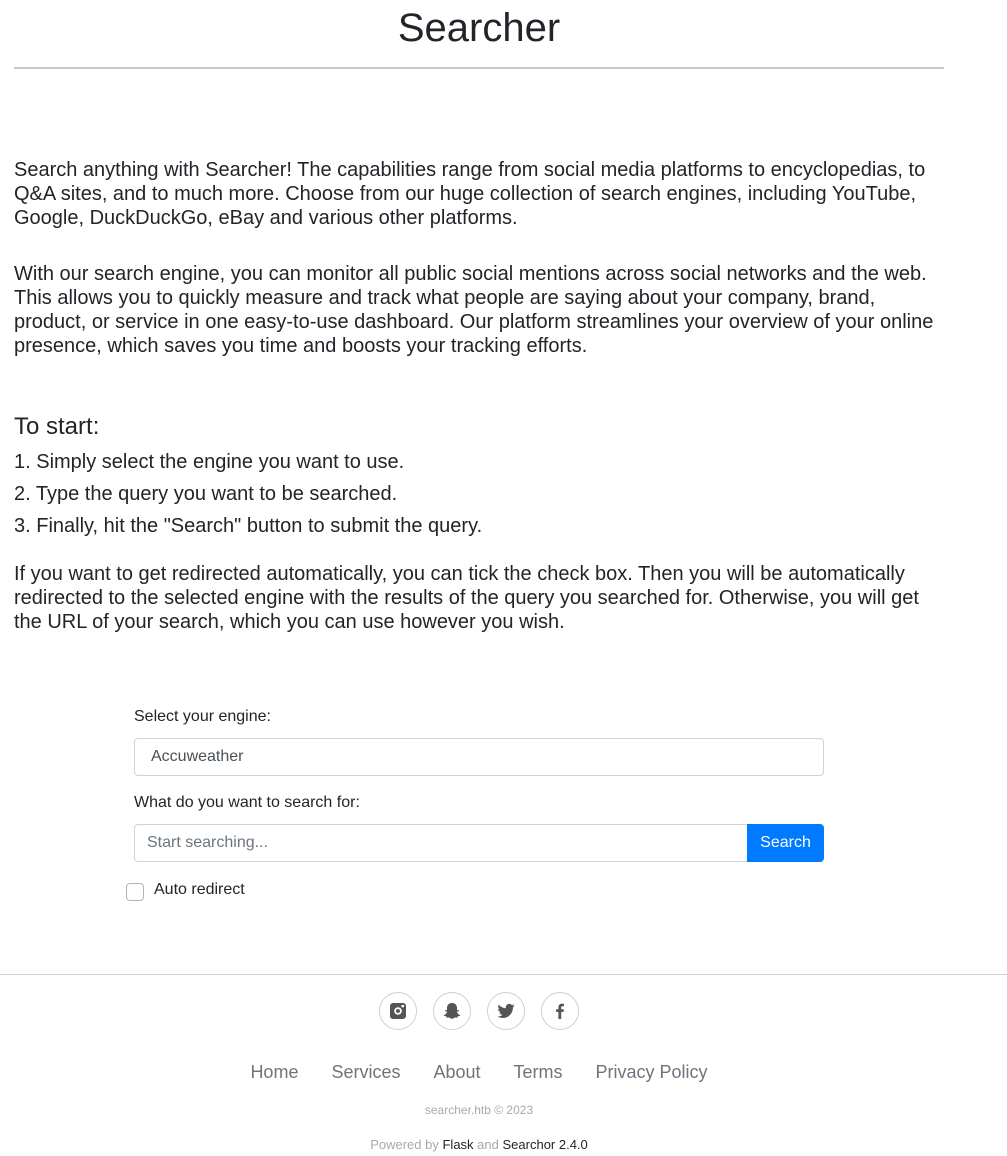  Describe the element at coordinates (488, 1144) in the screenshot. I see `powered-and: and` at that location.